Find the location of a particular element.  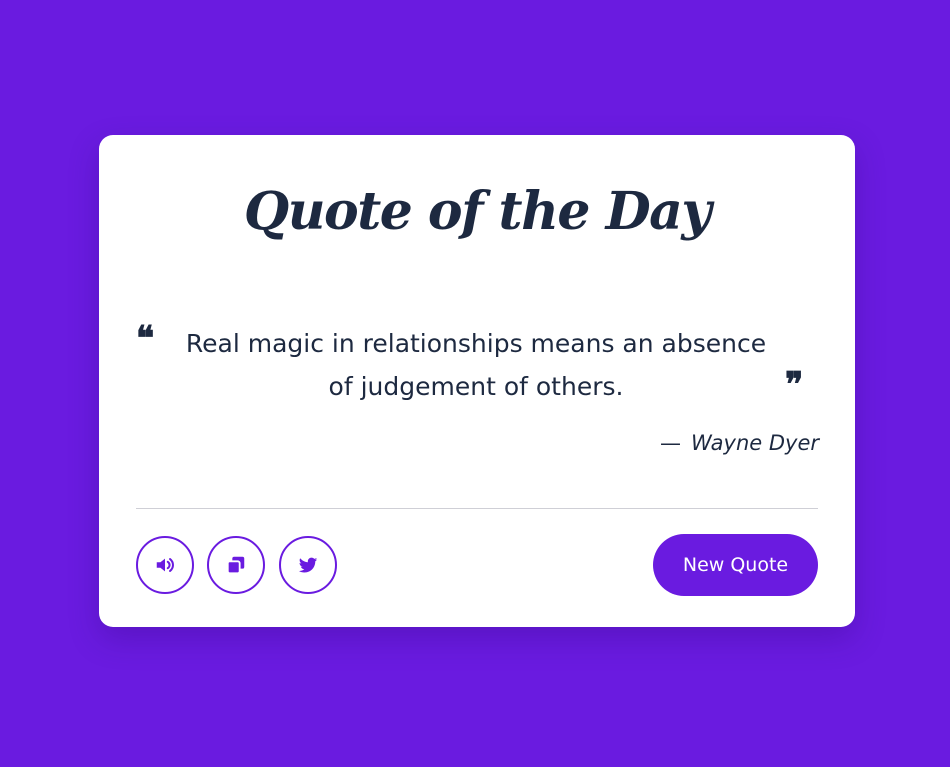

copy-icon is located at coordinates (236, 565).